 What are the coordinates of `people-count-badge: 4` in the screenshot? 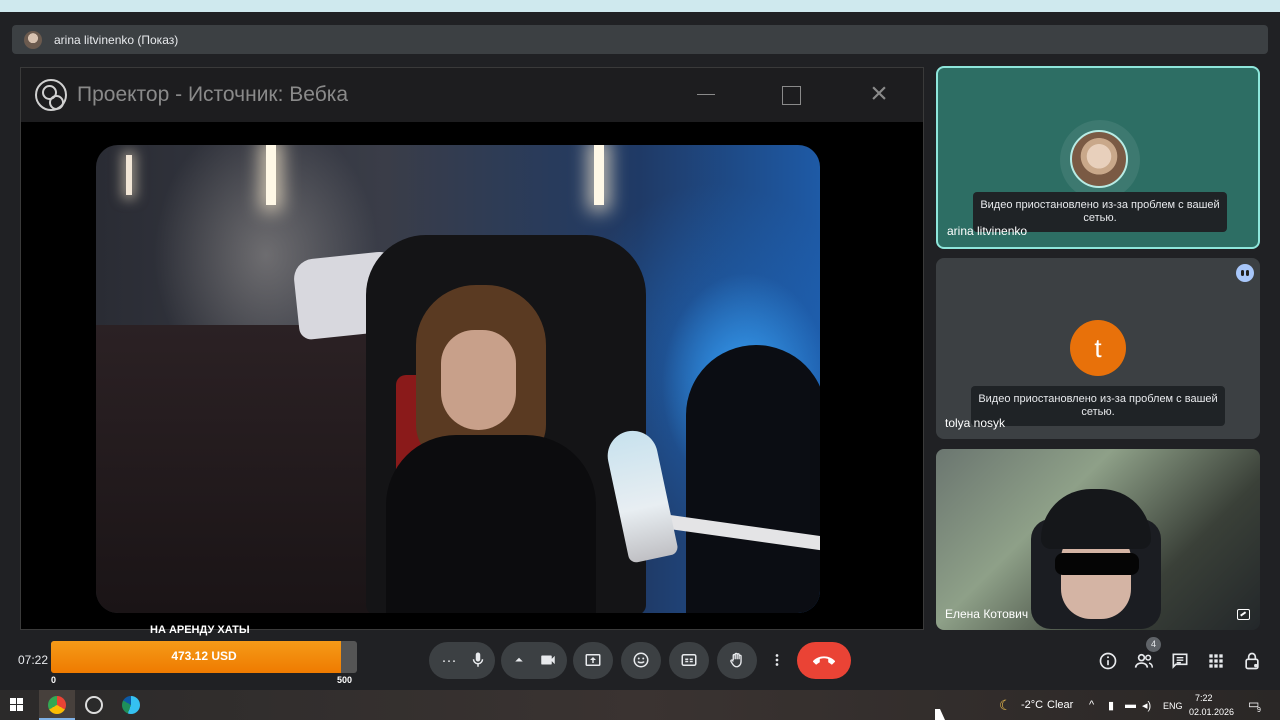 It's located at (1153, 644).